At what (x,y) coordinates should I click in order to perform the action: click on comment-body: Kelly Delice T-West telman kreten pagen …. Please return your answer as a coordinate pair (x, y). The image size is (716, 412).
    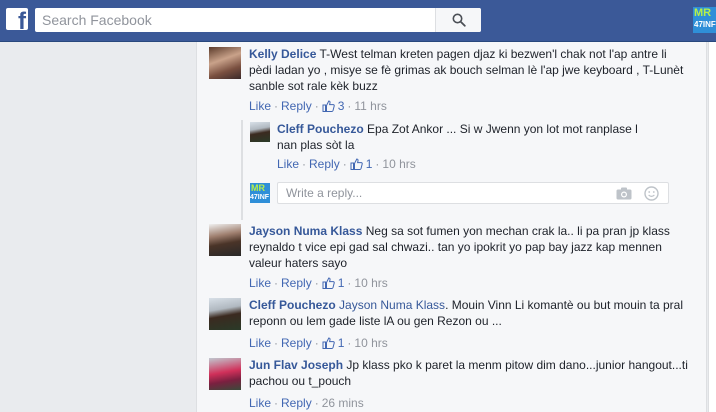
    Looking at the image, I should click on (469, 70).